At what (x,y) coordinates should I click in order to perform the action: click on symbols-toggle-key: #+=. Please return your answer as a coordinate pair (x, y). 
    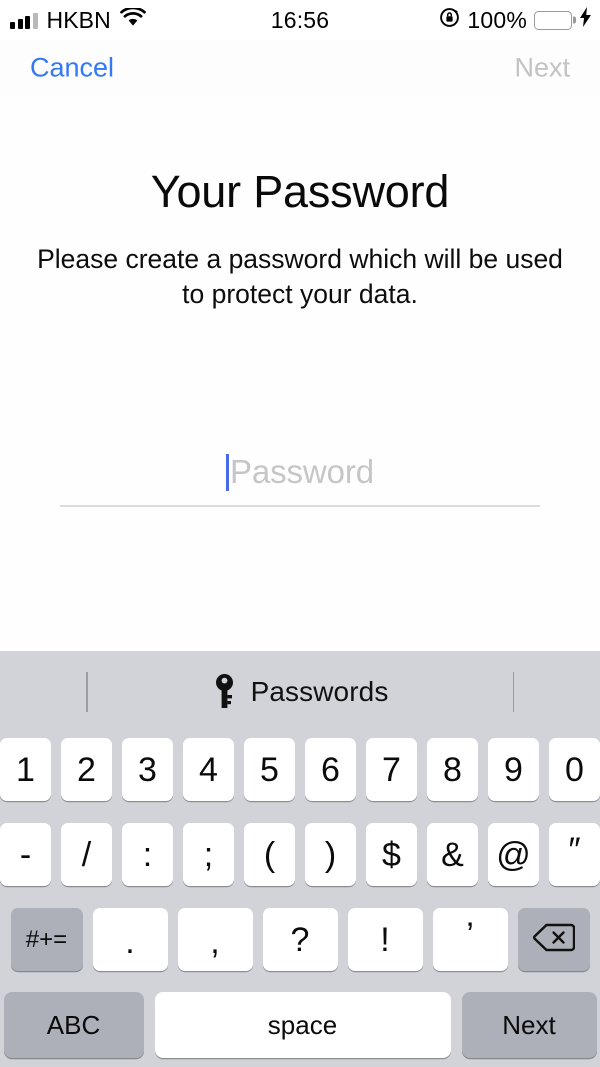
    Looking at the image, I should click on (46, 939).